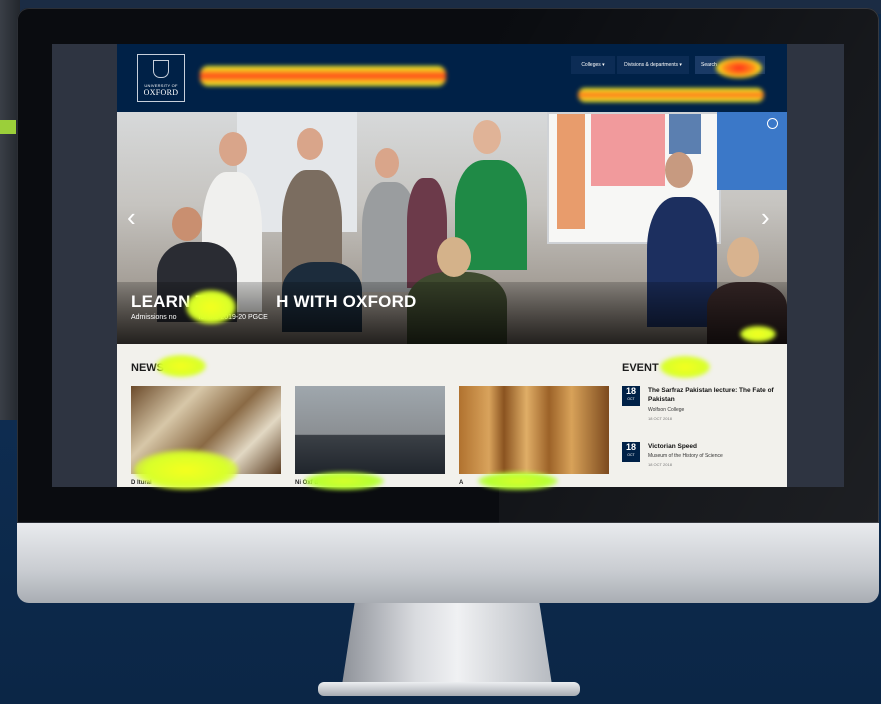 This screenshot has width=881, height=704. I want to click on background-strip, so click(8, 127).